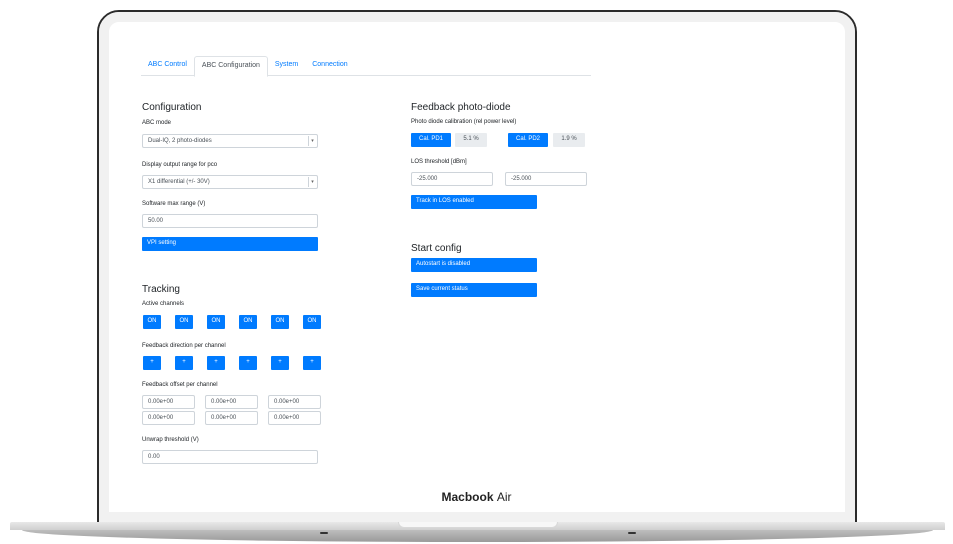  I want to click on channel-2-active-button: ON, so click(184, 322).